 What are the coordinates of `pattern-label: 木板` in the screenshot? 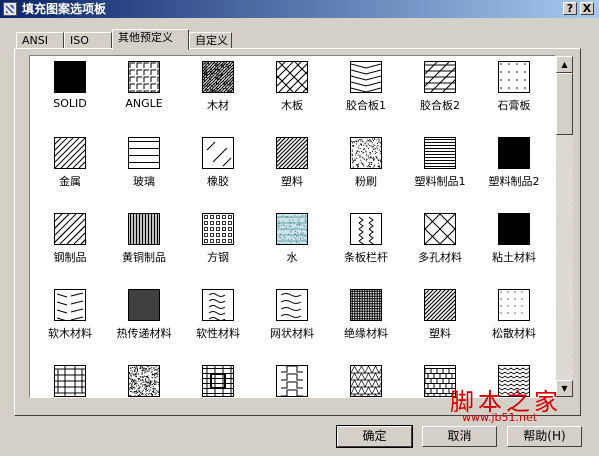 It's located at (292, 105).